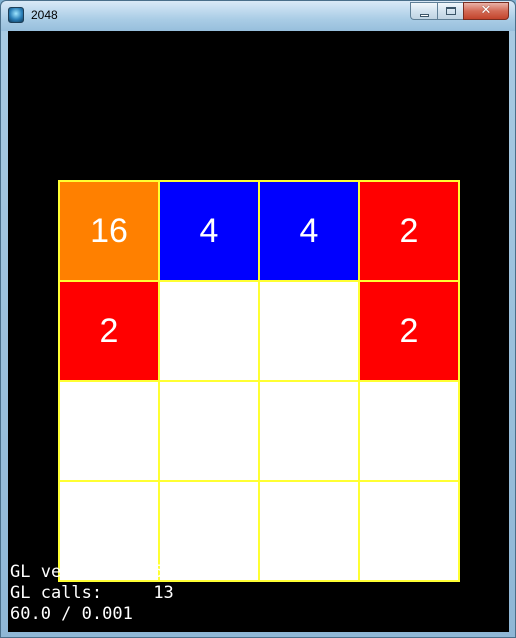 The height and width of the screenshot is (638, 516). I want to click on gl-stats-overlay: GL verts: 152 GL calls: 13 60.0 / 0.001, so click(92, 593).